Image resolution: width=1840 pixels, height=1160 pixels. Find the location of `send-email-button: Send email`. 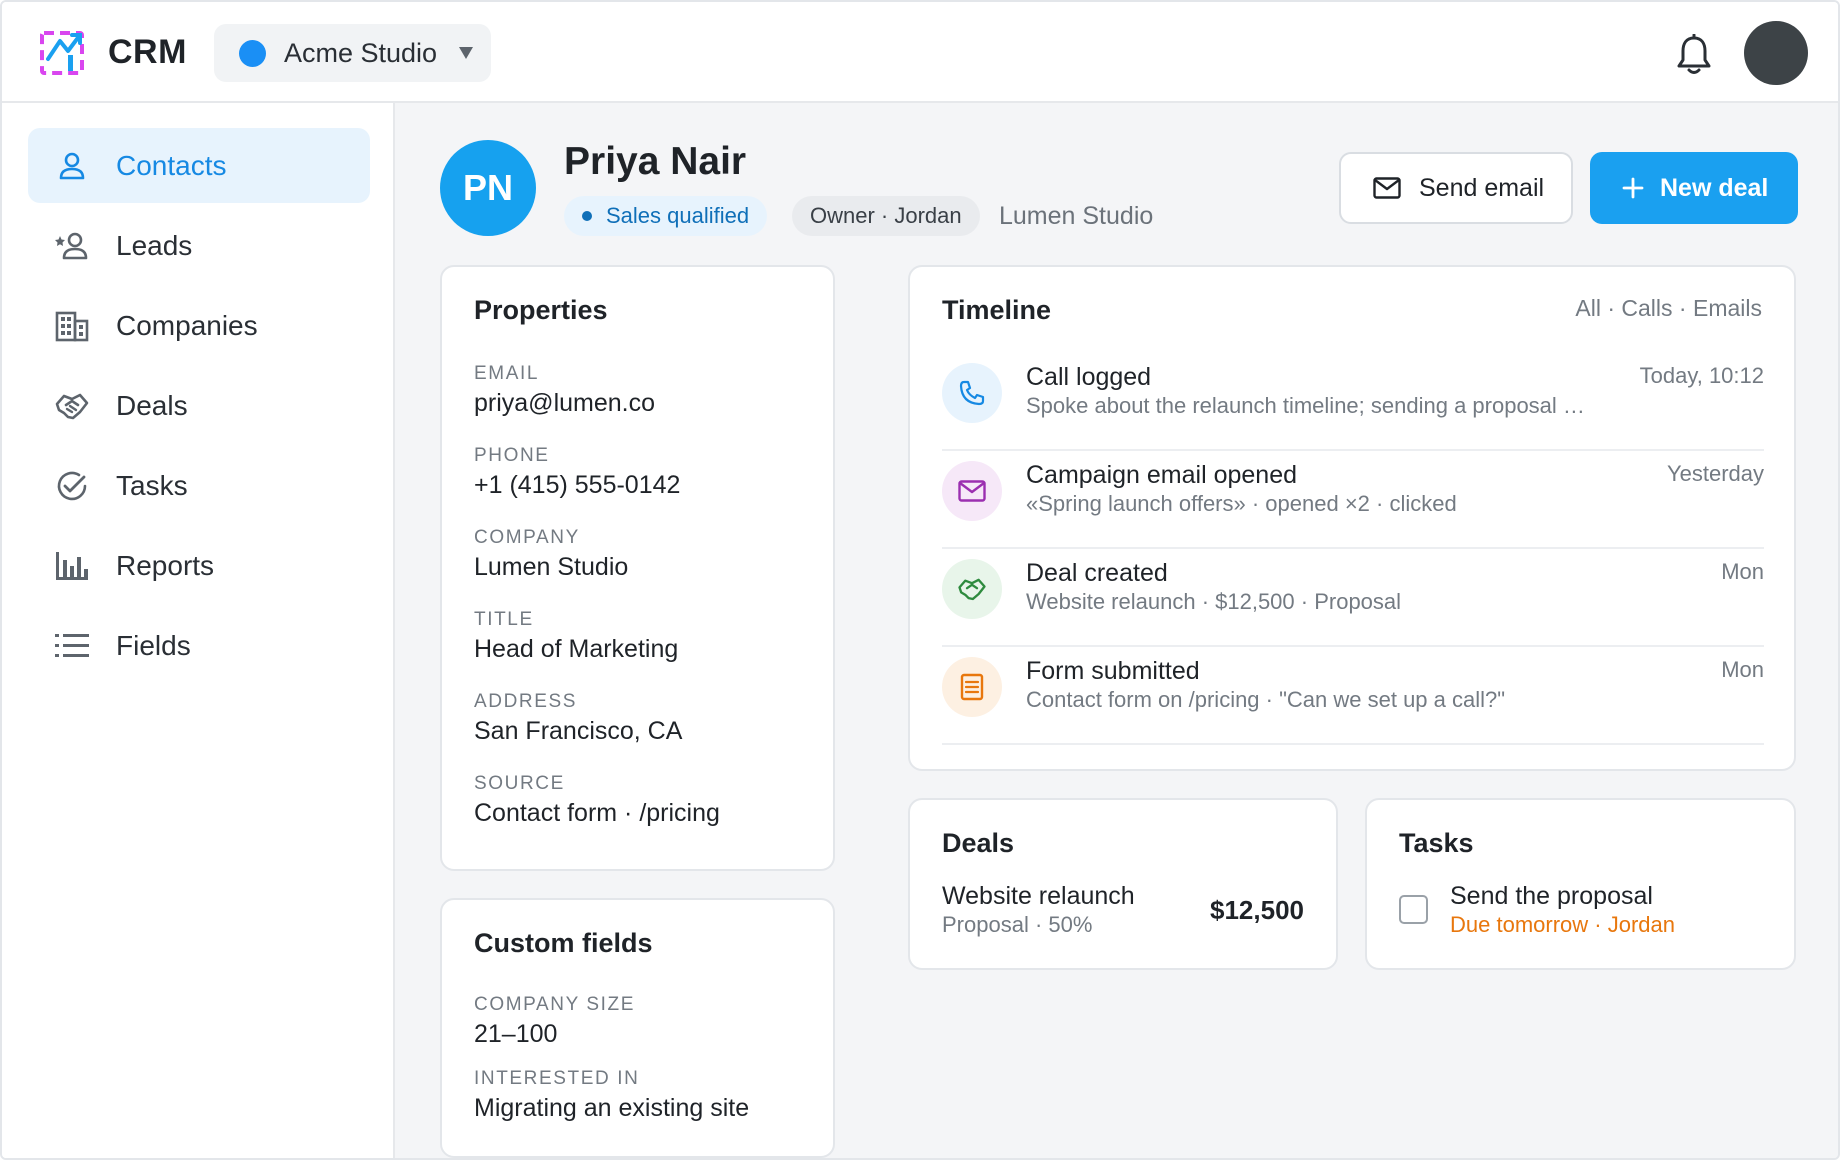

send-email-button: Send email is located at coordinates (1456, 188).